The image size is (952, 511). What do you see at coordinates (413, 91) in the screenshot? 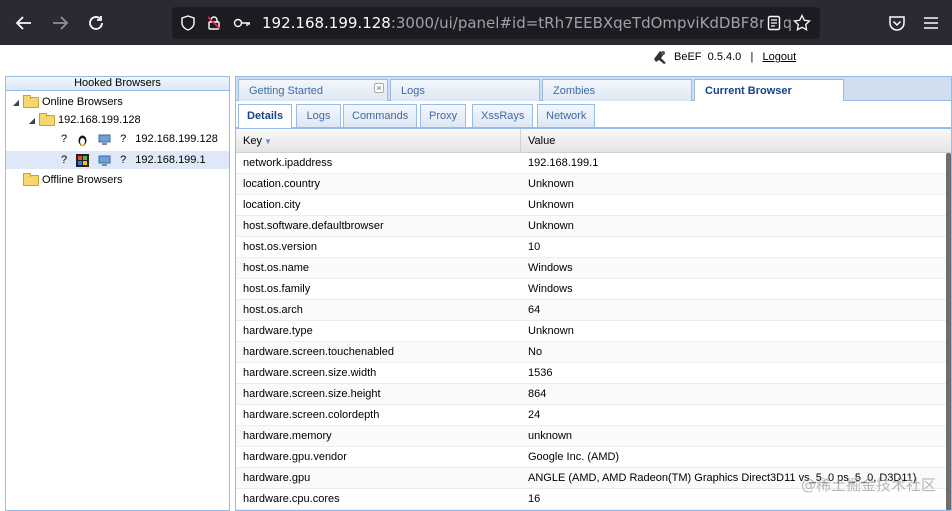
I see `tab-logs-label: Logs` at bounding box center [413, 91].